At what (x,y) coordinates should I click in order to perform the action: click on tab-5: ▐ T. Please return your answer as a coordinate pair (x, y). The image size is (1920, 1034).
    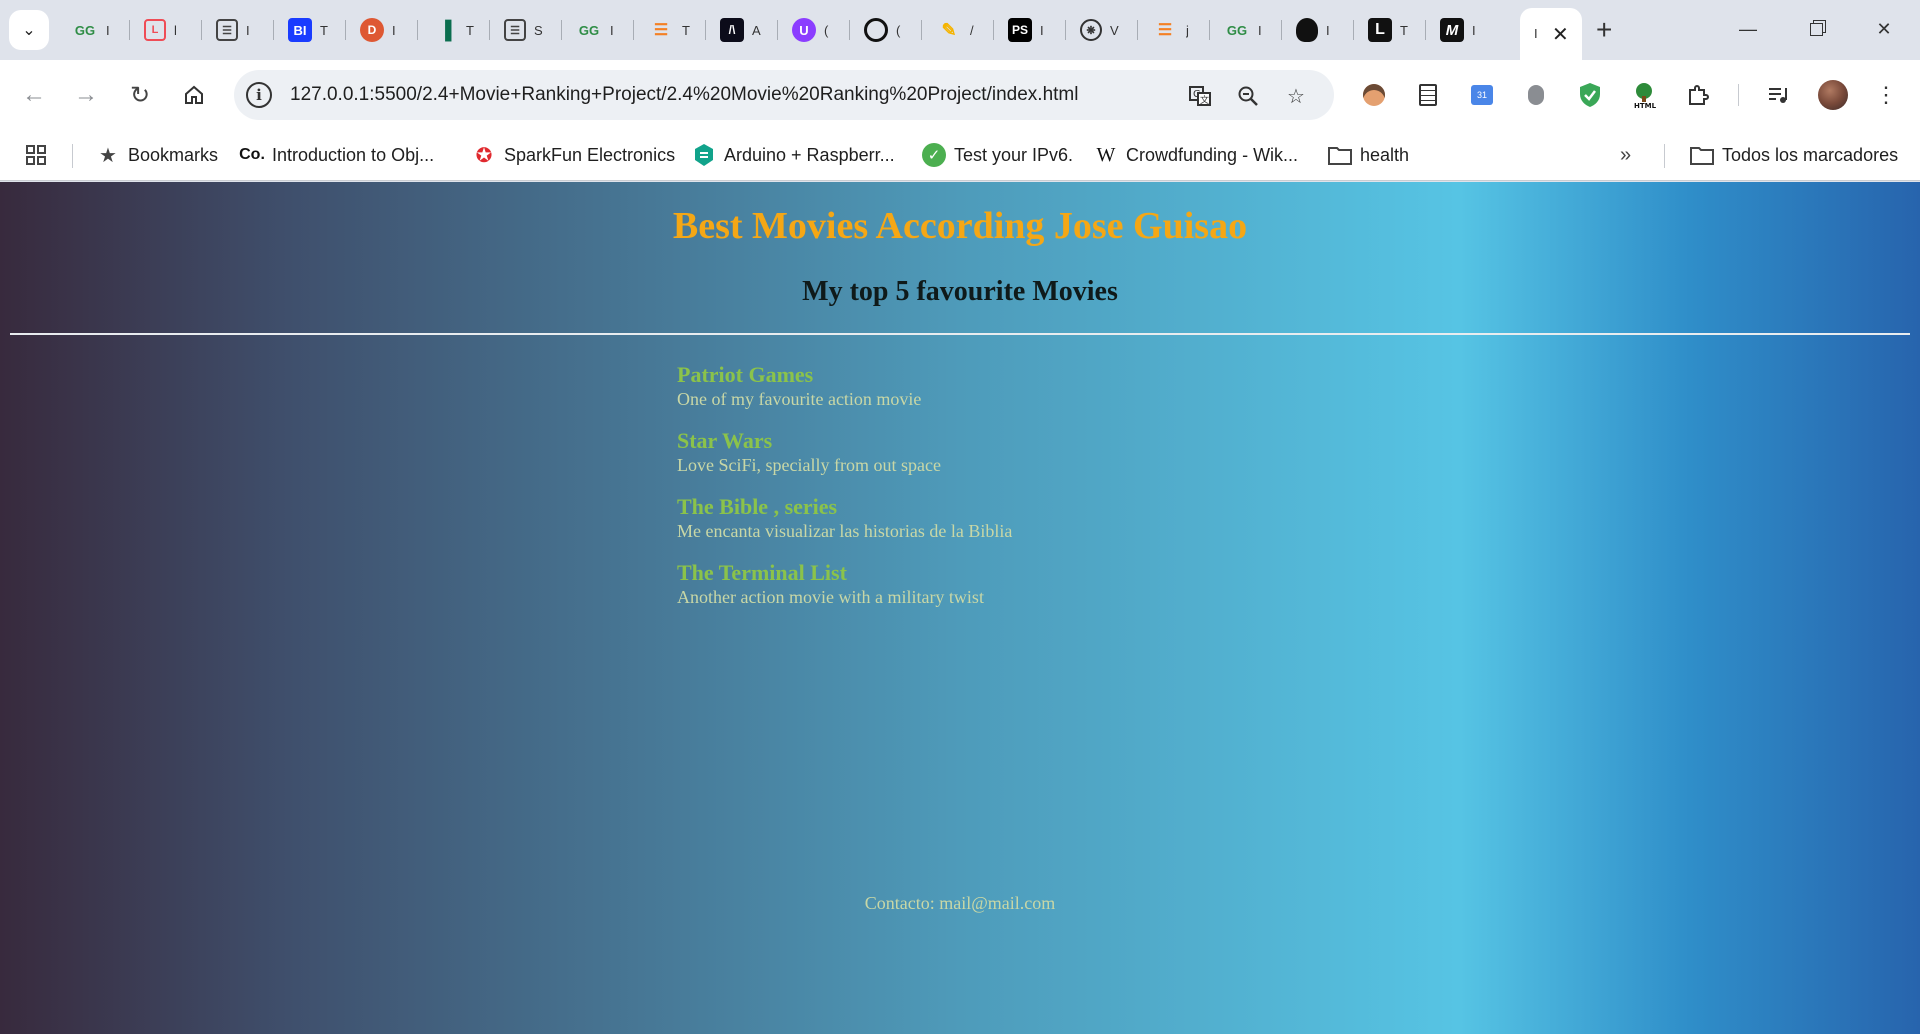
    Looking at the image, I should click on (454, 30).